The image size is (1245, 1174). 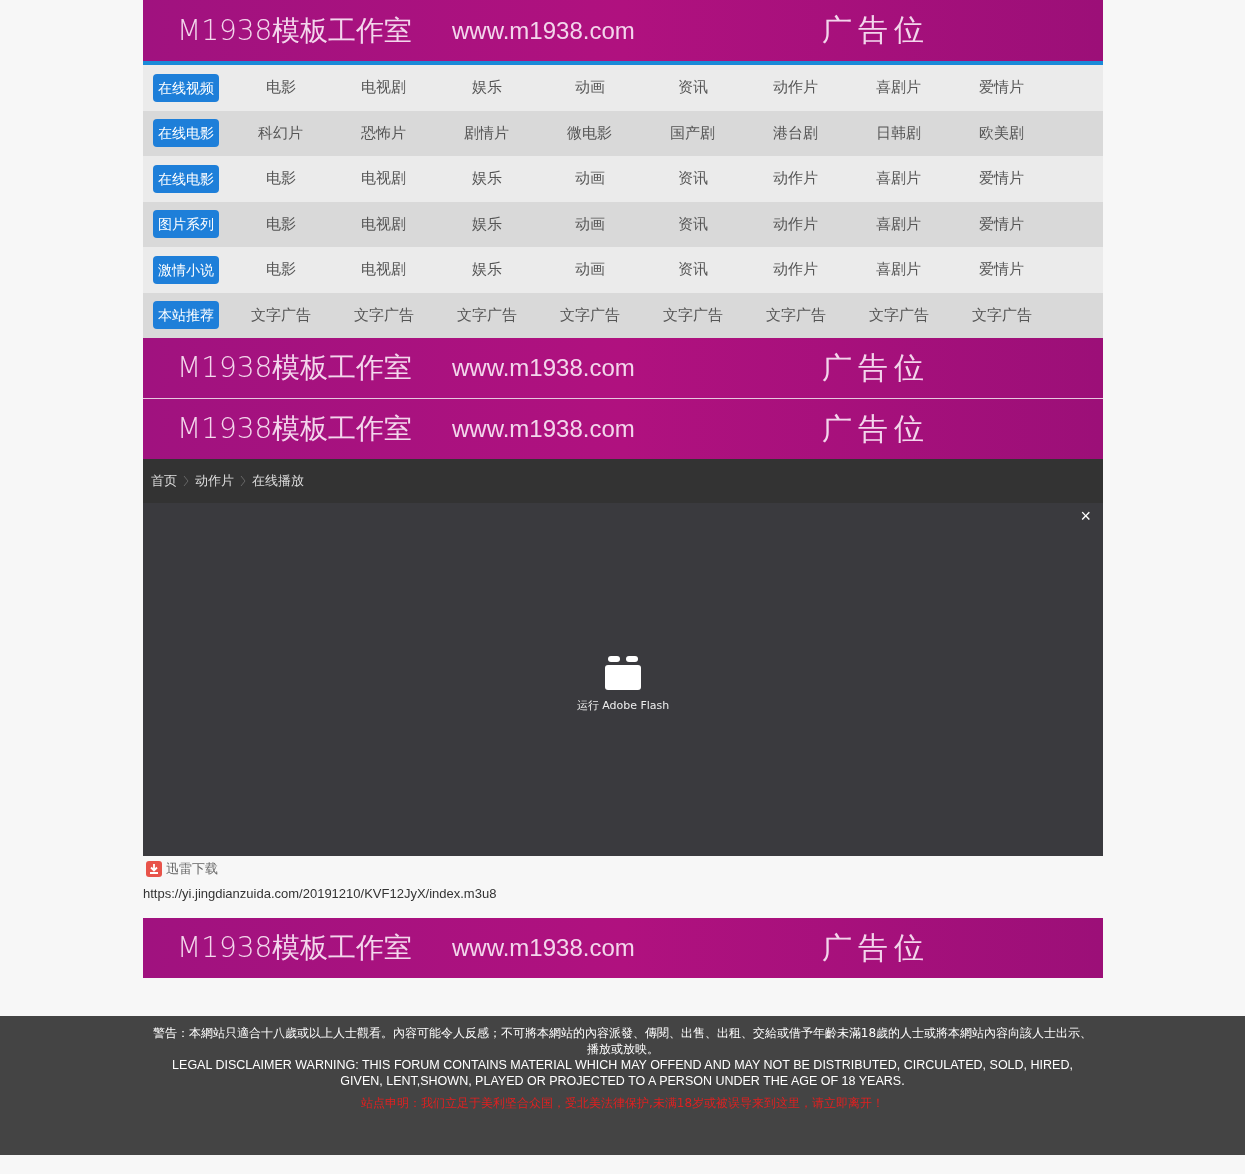 I want to click on nav-link: 剧情片, so click(x=486, y=133).